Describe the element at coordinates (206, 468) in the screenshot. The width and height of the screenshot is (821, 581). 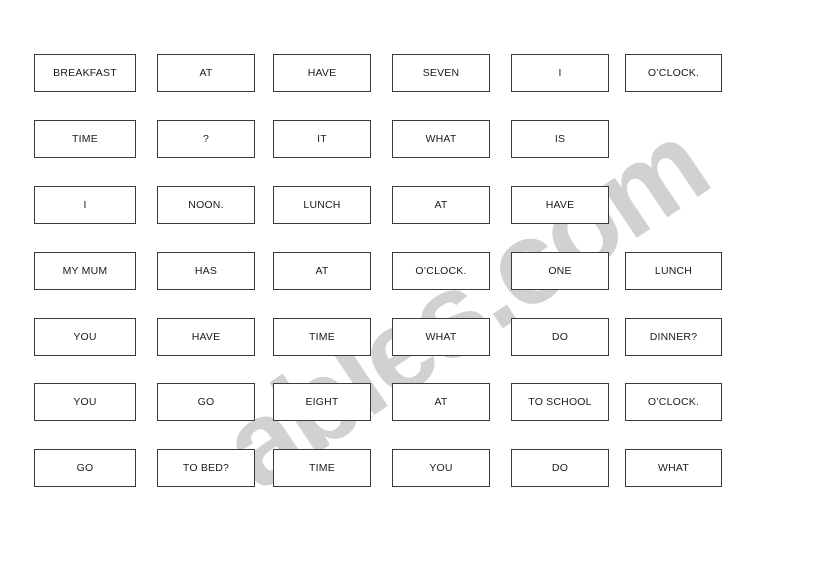
I see `word-card: TO BED?` at that location.